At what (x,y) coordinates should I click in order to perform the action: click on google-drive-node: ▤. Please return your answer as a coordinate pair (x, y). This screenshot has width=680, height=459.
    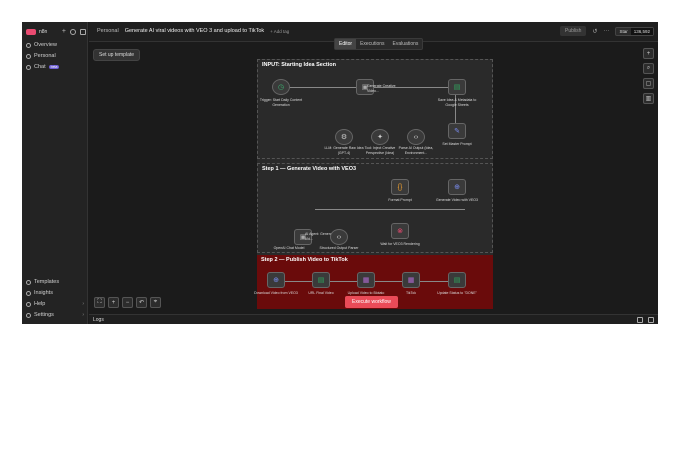
    Looking at the image, I should click on (321, 280).